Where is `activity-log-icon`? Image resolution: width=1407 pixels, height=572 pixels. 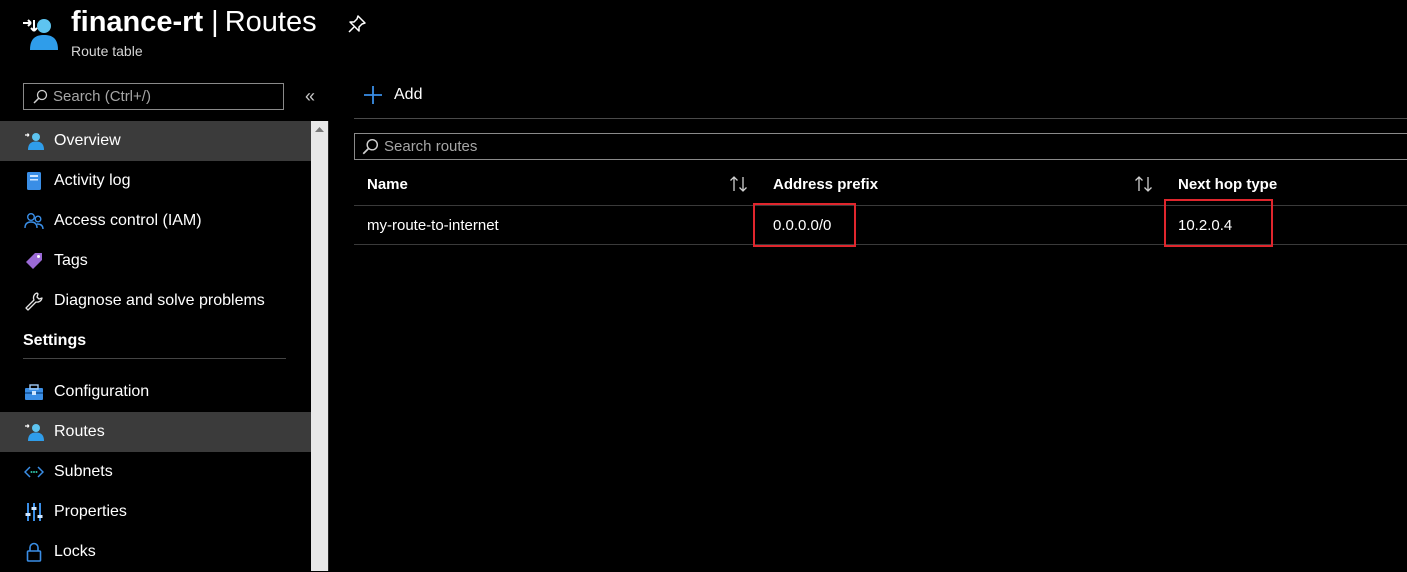 activity-log-icon is located at coordinates (34, 181).